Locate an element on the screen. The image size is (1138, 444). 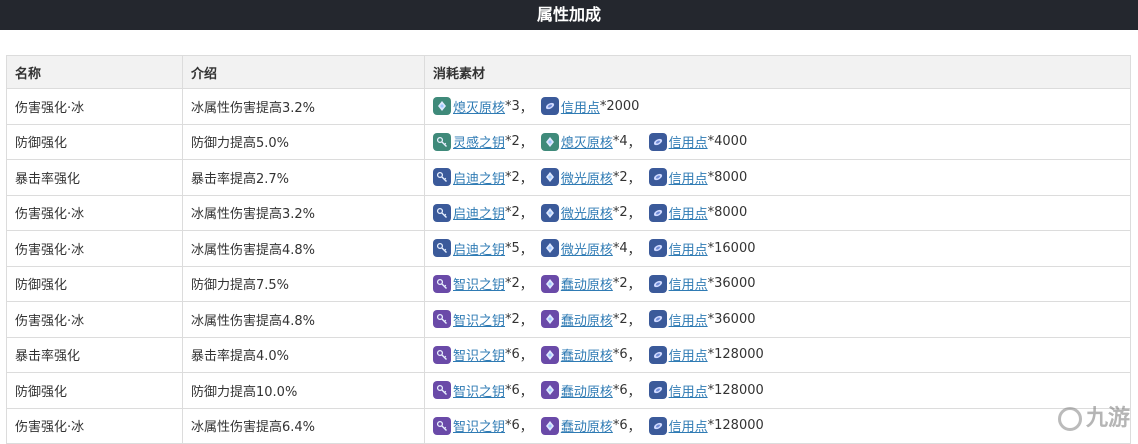
material-item: 熄灭原核 *3， is located at coordinates (484, 106).